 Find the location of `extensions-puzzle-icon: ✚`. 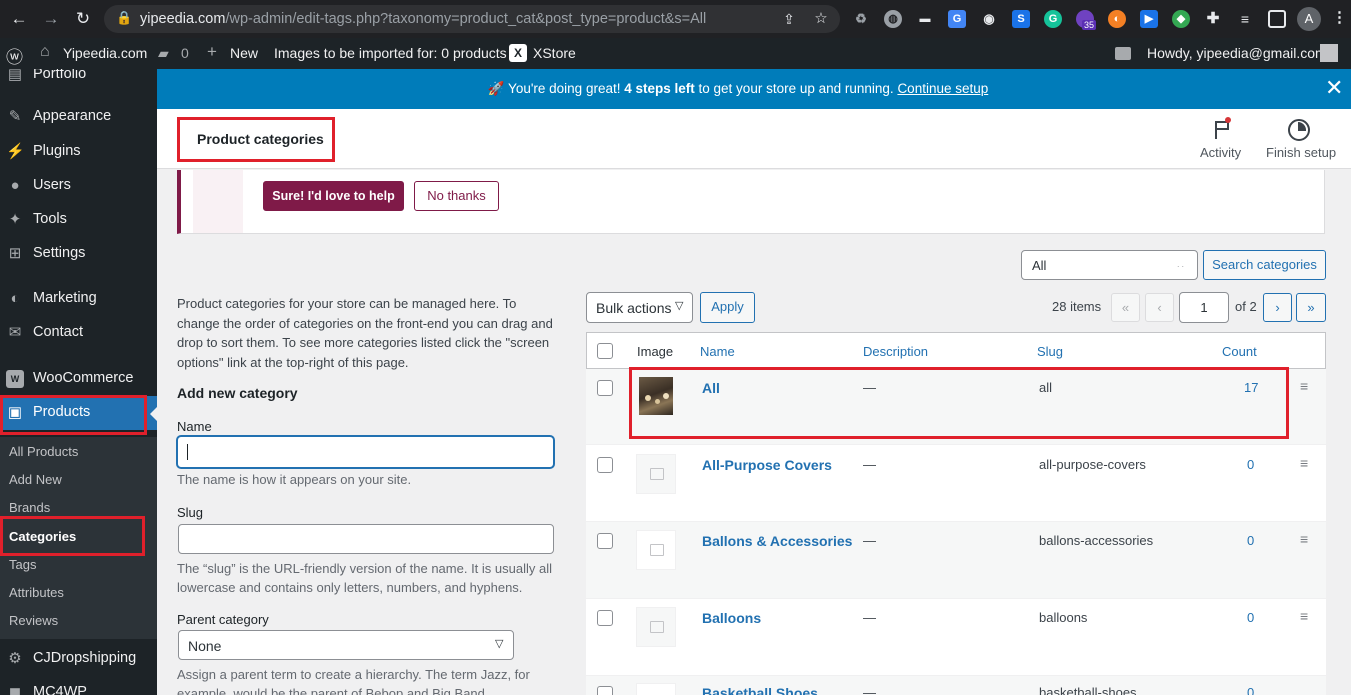

extensions-puzzle-icon: ✚ is located at coordinates (1213, 19).